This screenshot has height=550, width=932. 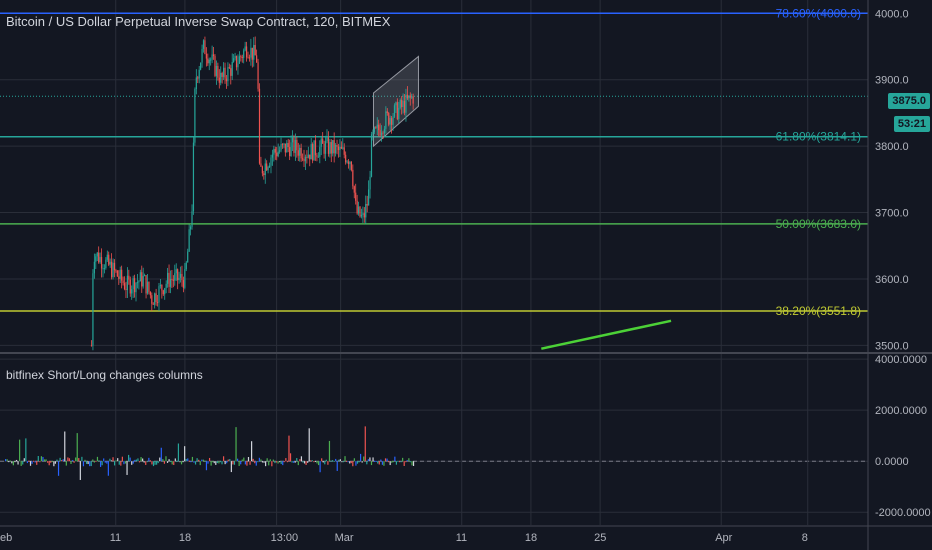 What do you see at coordinates (892, 214) in the screenshot?
I see `y-tick-label: 3700.0` at bounding box center [892, 214].